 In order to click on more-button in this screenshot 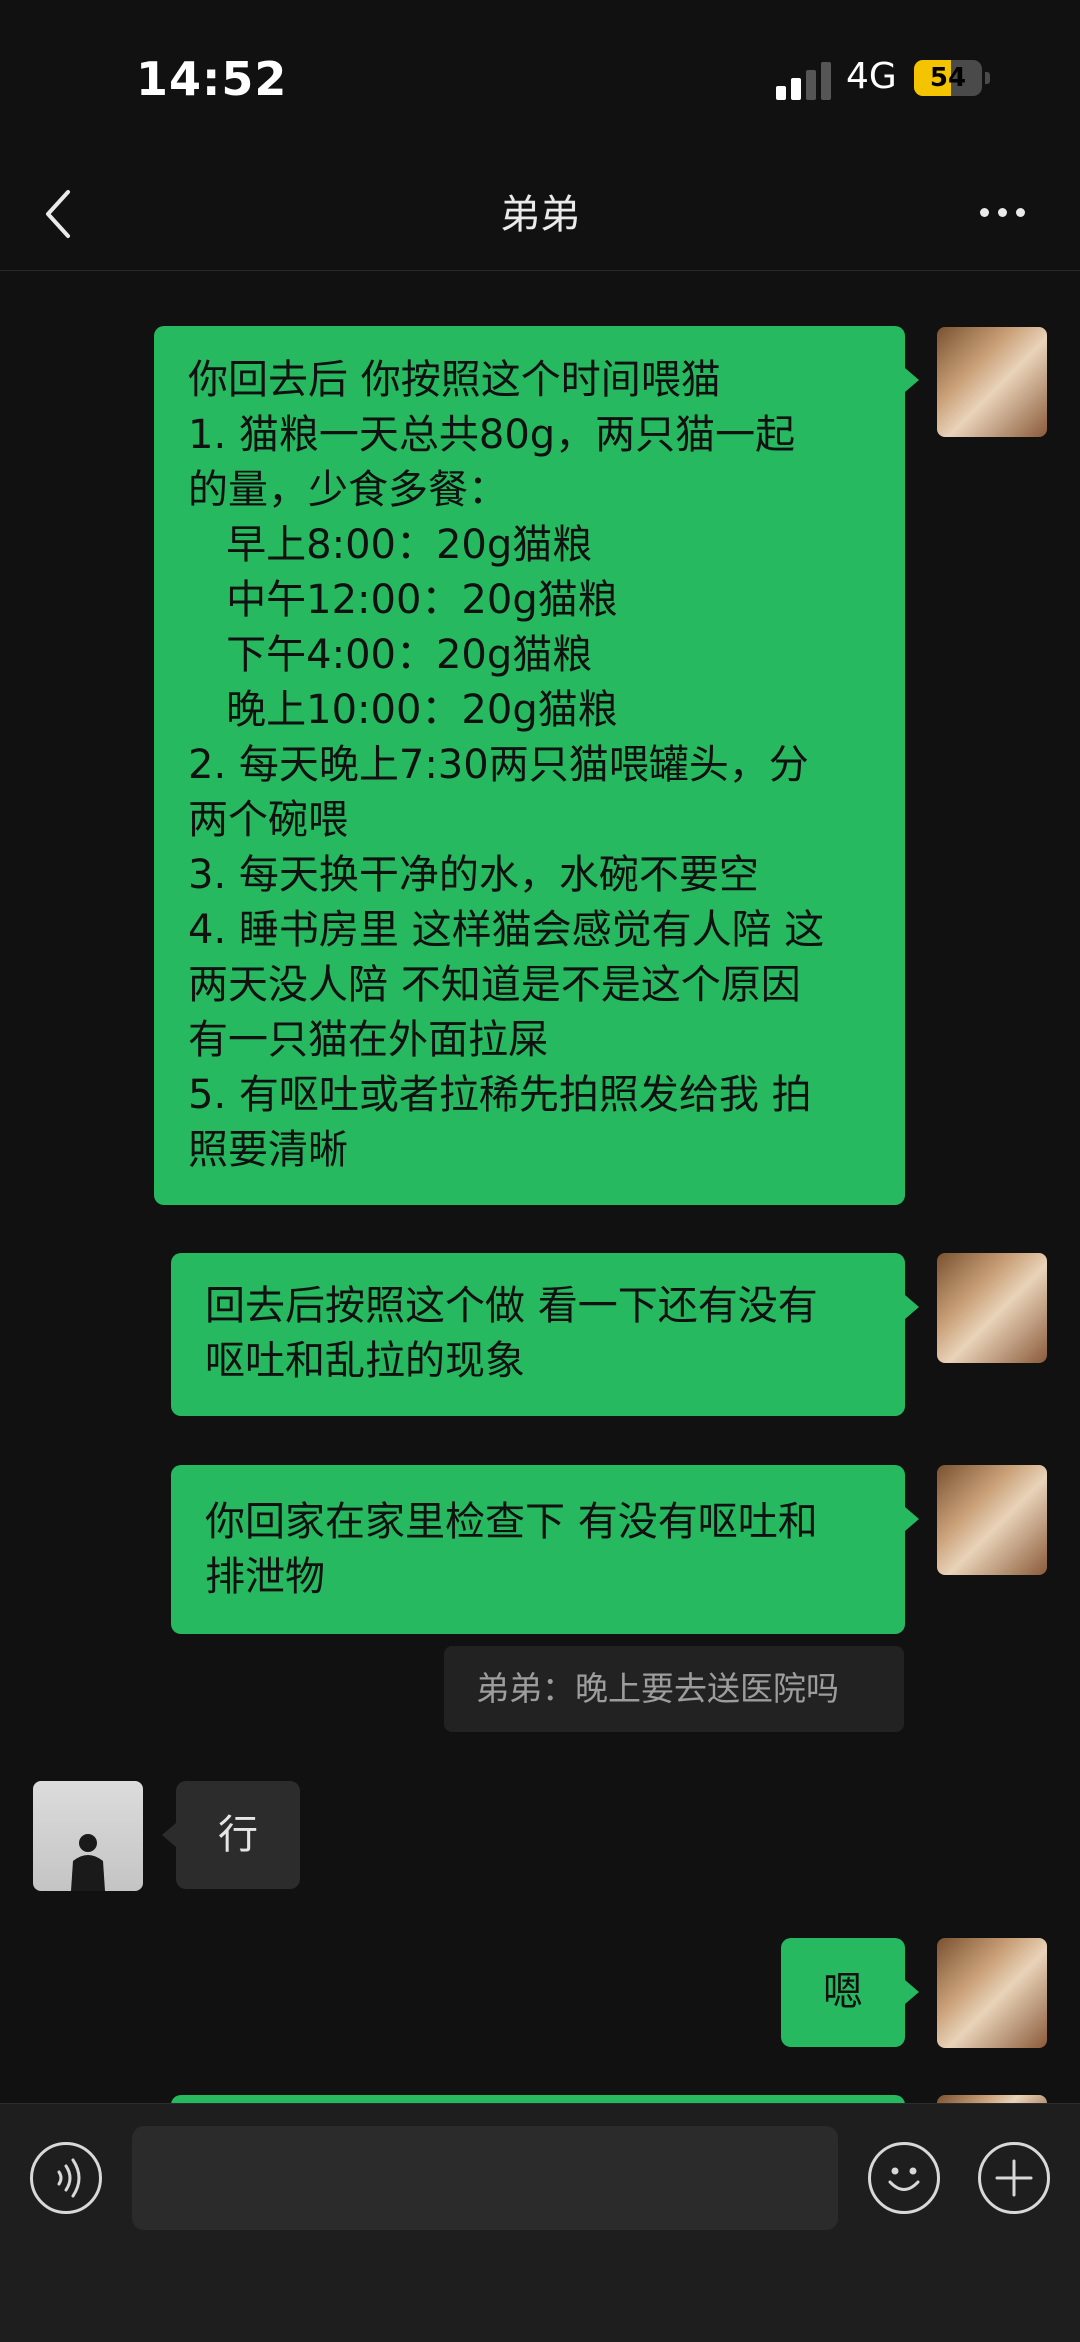, I will do `click(1005, 214)`.